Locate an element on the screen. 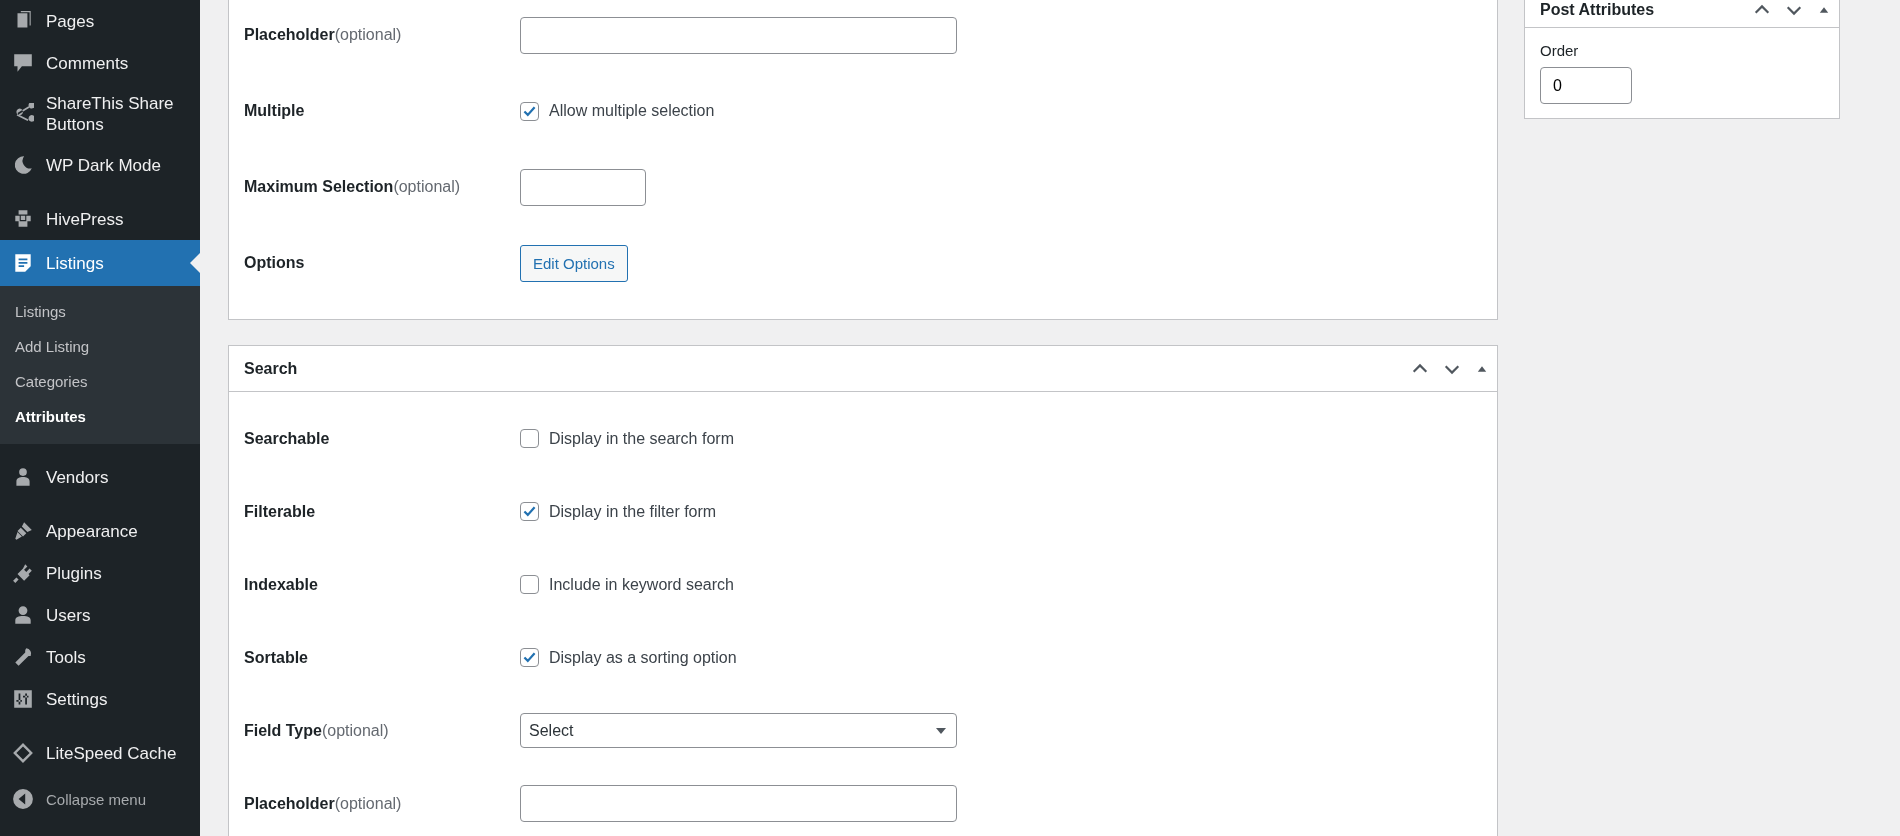 The height and width of the screenshot is (836, 1900). document-icon is located at coordinates (23, 263).